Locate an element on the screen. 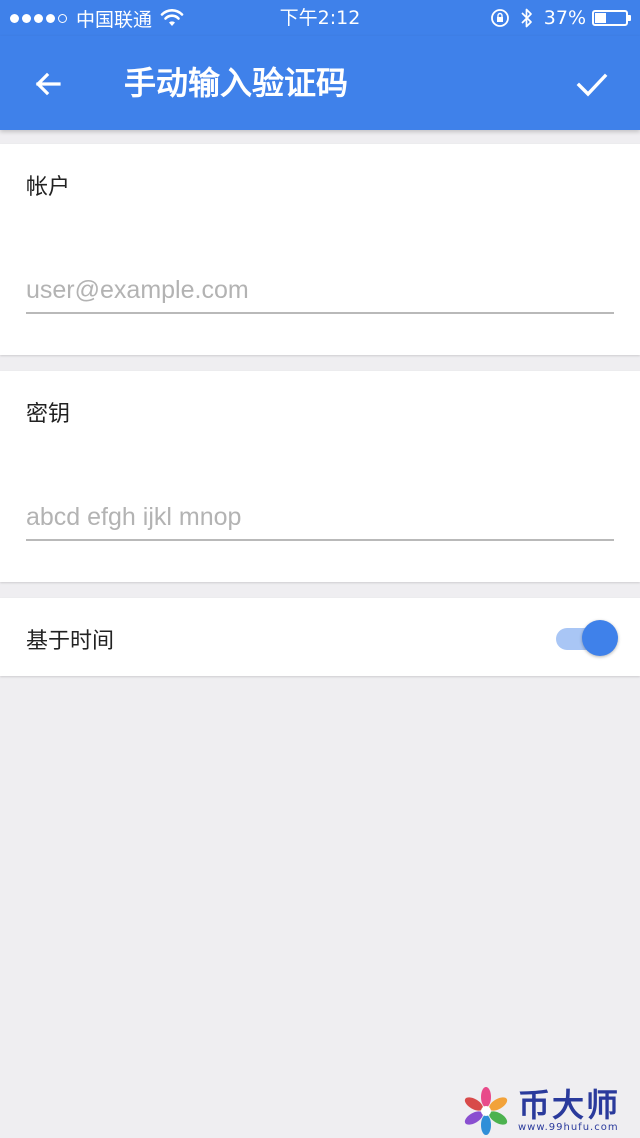 This screenshot has height=1138, width=640. app-bar: 手动输入验证码 is located at coordinates (320, 83).